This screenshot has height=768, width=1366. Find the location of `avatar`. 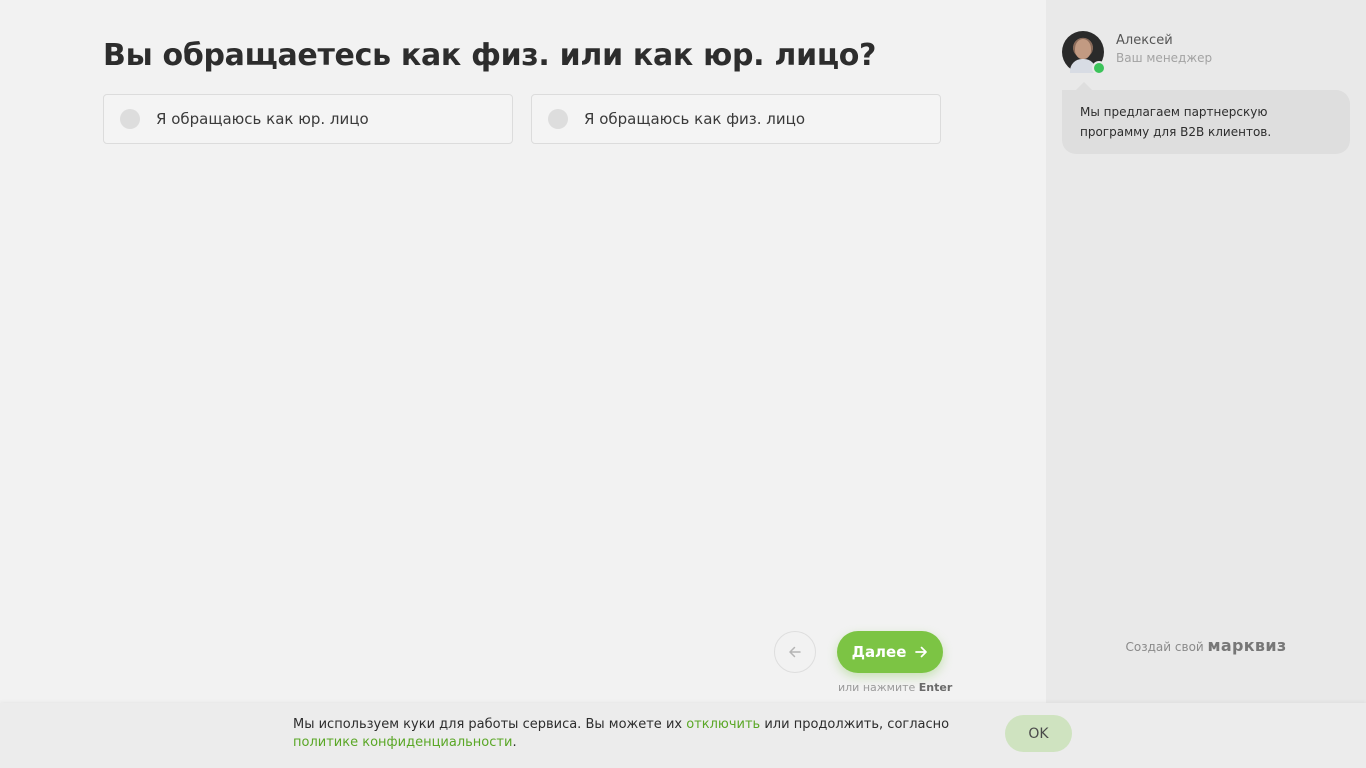

avatar is located at coordinates (1084, 53).